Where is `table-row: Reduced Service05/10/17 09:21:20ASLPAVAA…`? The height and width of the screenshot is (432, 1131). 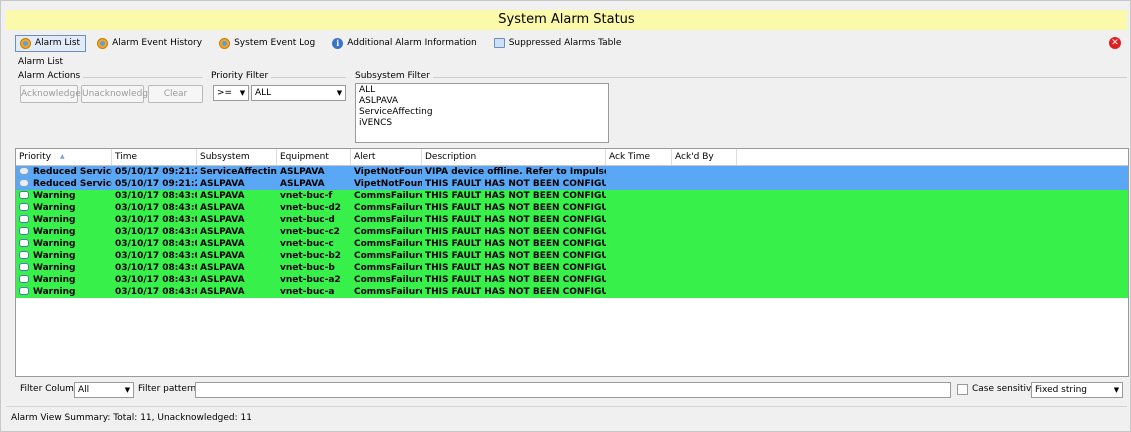 table-row: Reduced Service05/10/17 09:21:20ASLPAVAA… is located at coordinates (572, 184).